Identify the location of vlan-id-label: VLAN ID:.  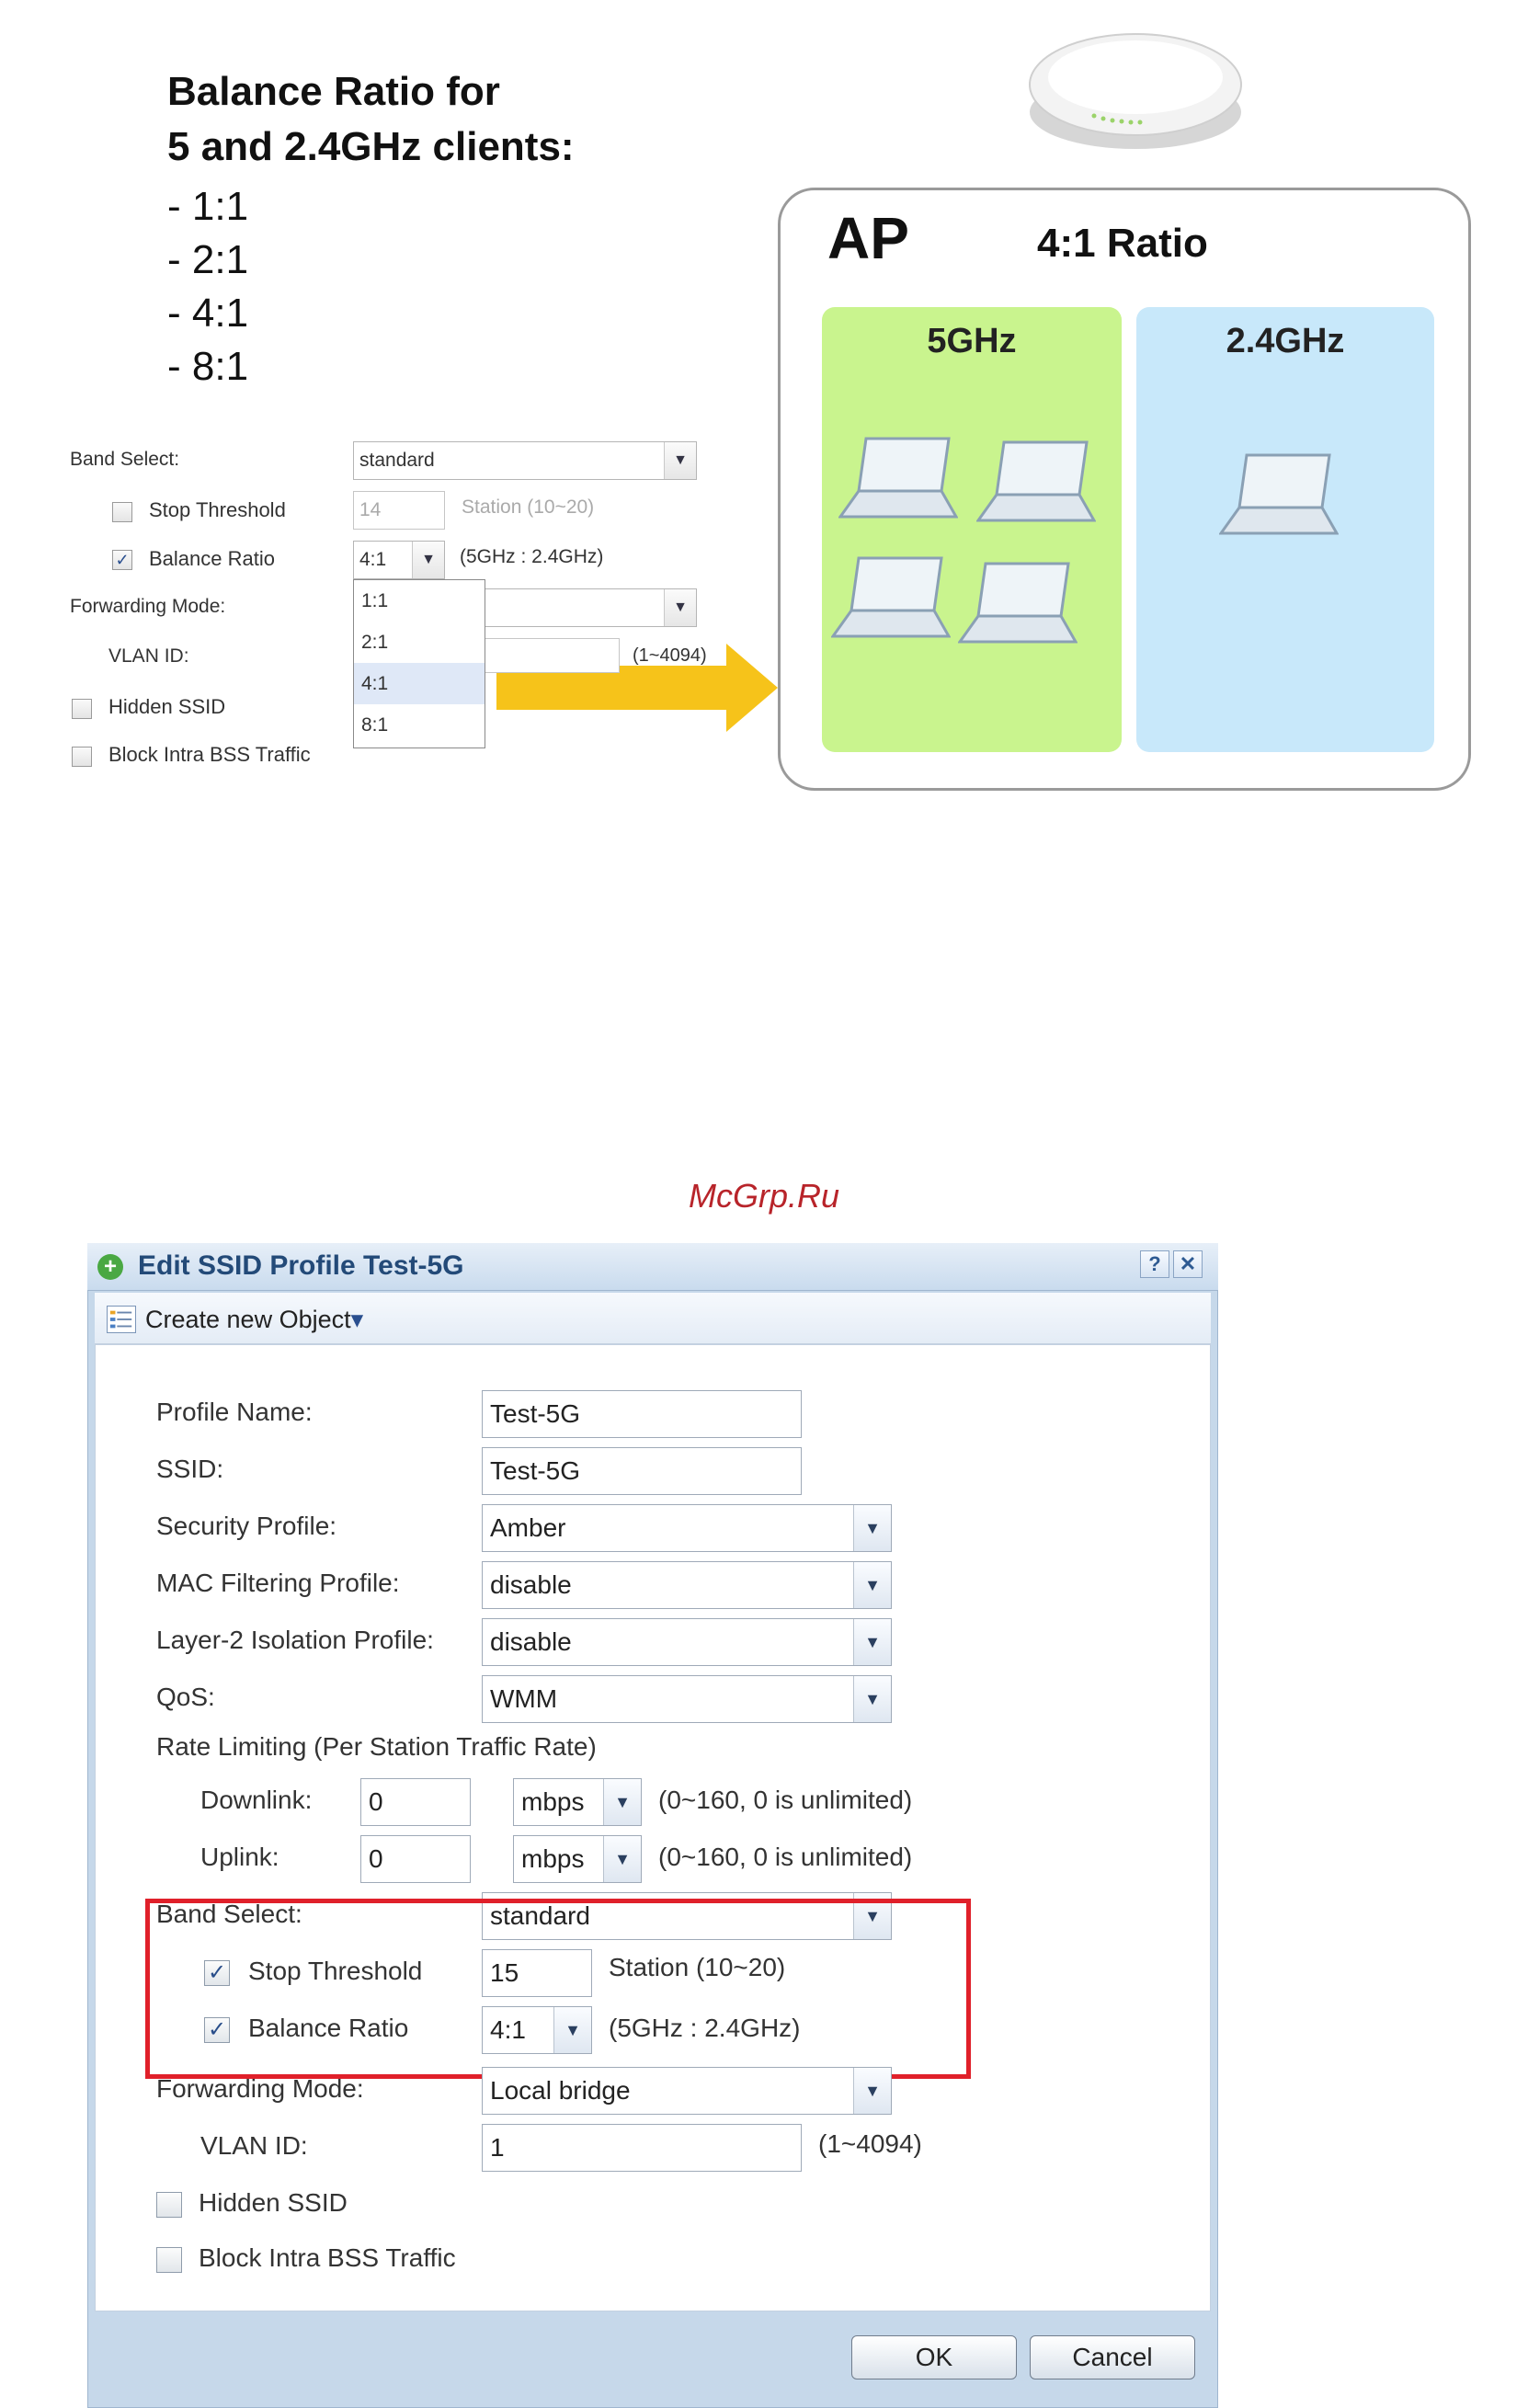
(254, 2145).